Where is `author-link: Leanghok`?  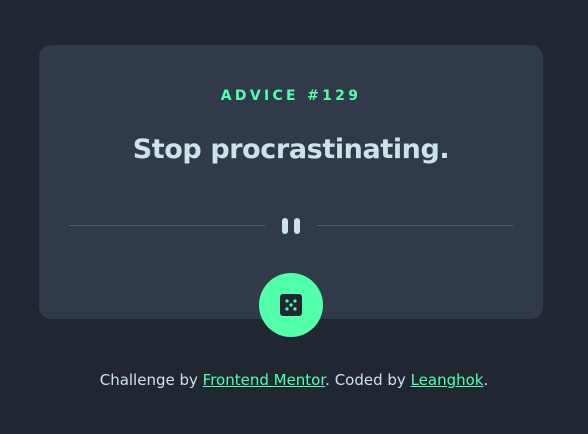 author-link: Leanghok is located at coordinates (447, 380).